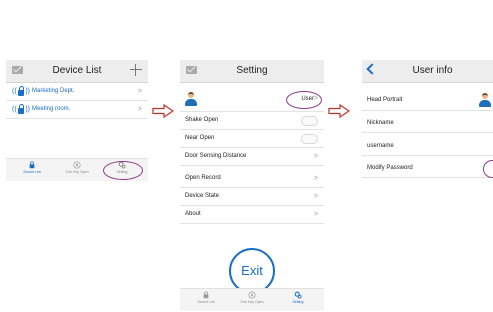  Describe the element at coordinates (390, 168) in the screenshot. I see `row-label: Modify Password` at that location.